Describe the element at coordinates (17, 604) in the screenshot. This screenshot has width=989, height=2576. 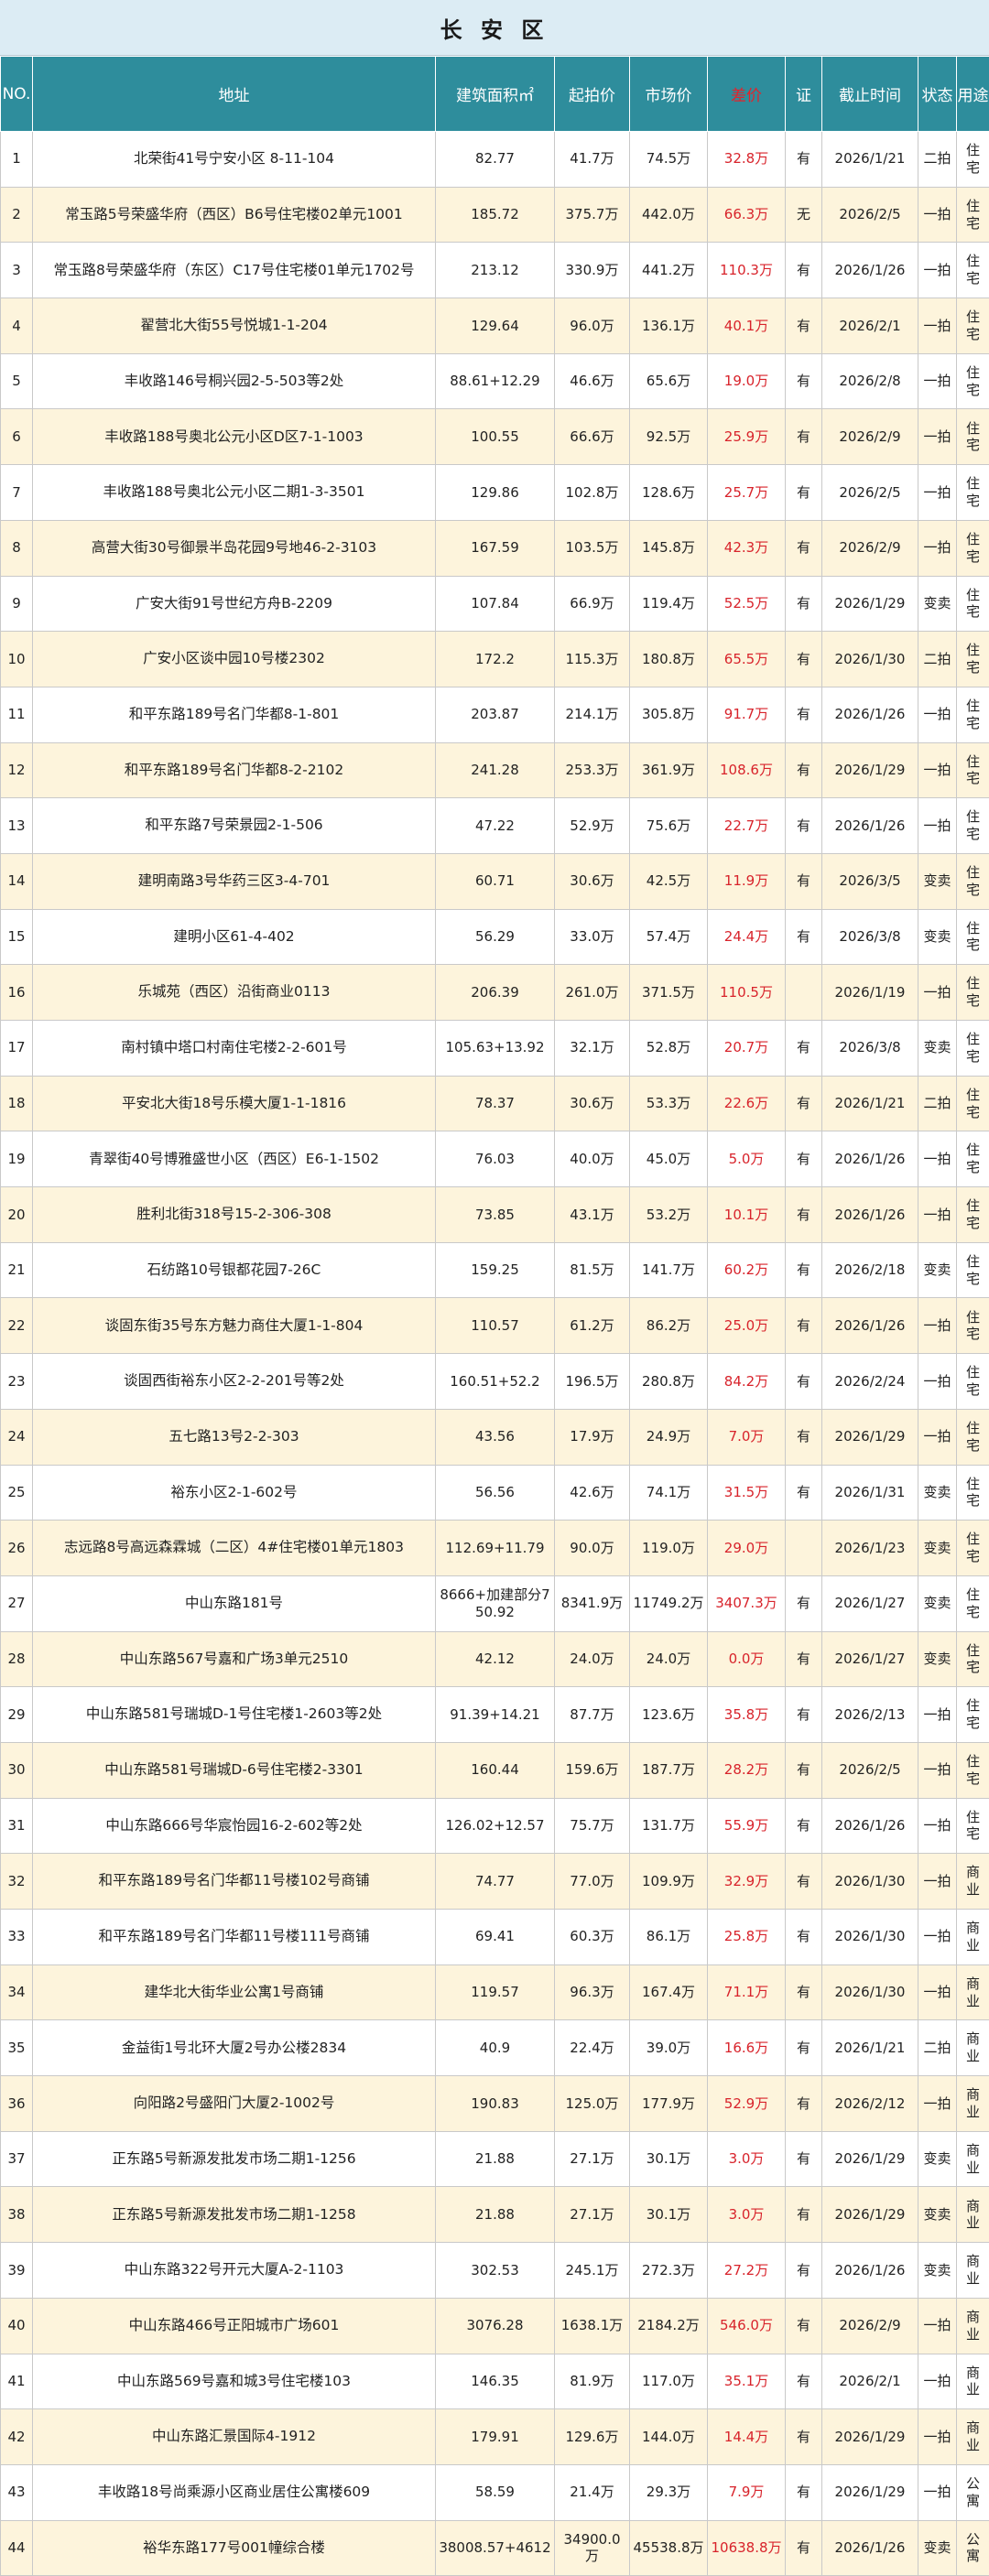
I see `cell-no: 9` at that location.